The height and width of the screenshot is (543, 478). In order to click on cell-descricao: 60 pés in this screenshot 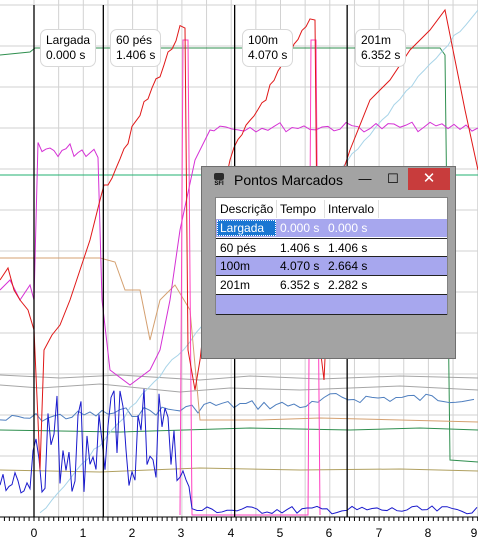, I will do `click(238, 248)`.